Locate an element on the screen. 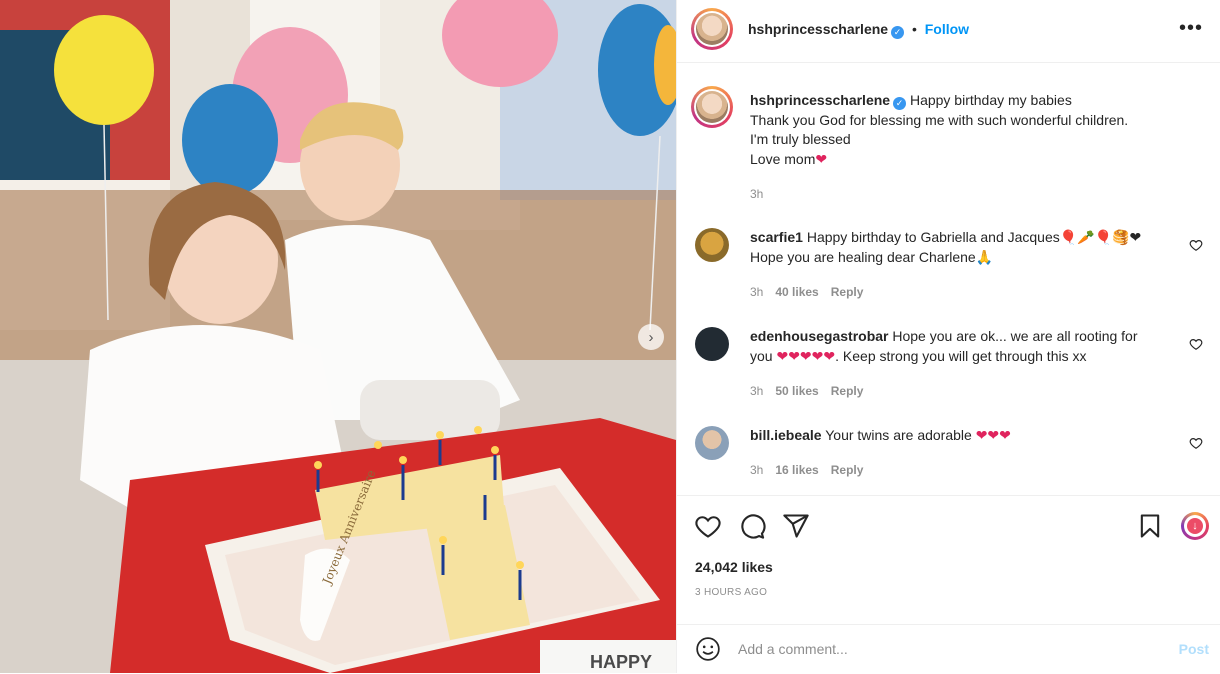 This screenshot has height=674, width=1220. caption-avatar is located at coordinates (712, 107).